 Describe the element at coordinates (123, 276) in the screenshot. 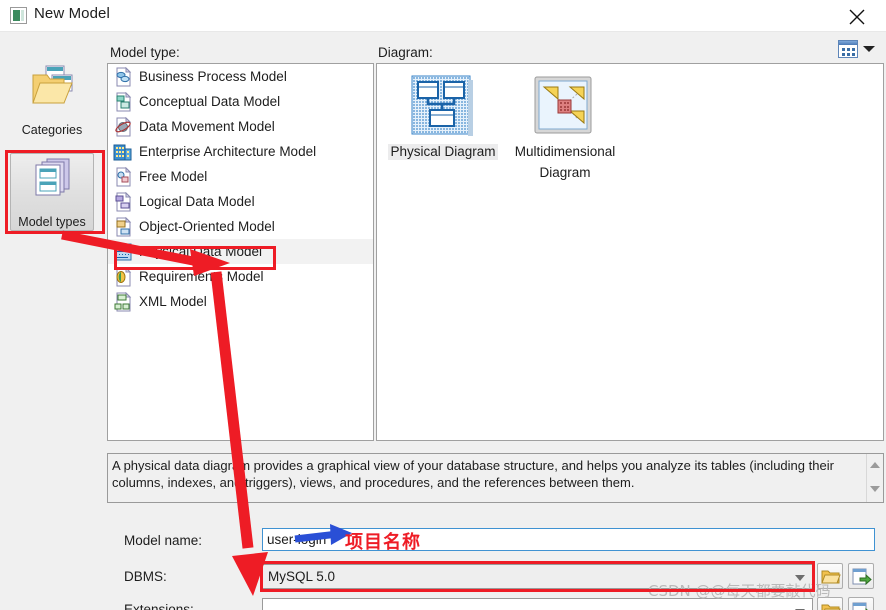

I see `requirements-icon` at that location.